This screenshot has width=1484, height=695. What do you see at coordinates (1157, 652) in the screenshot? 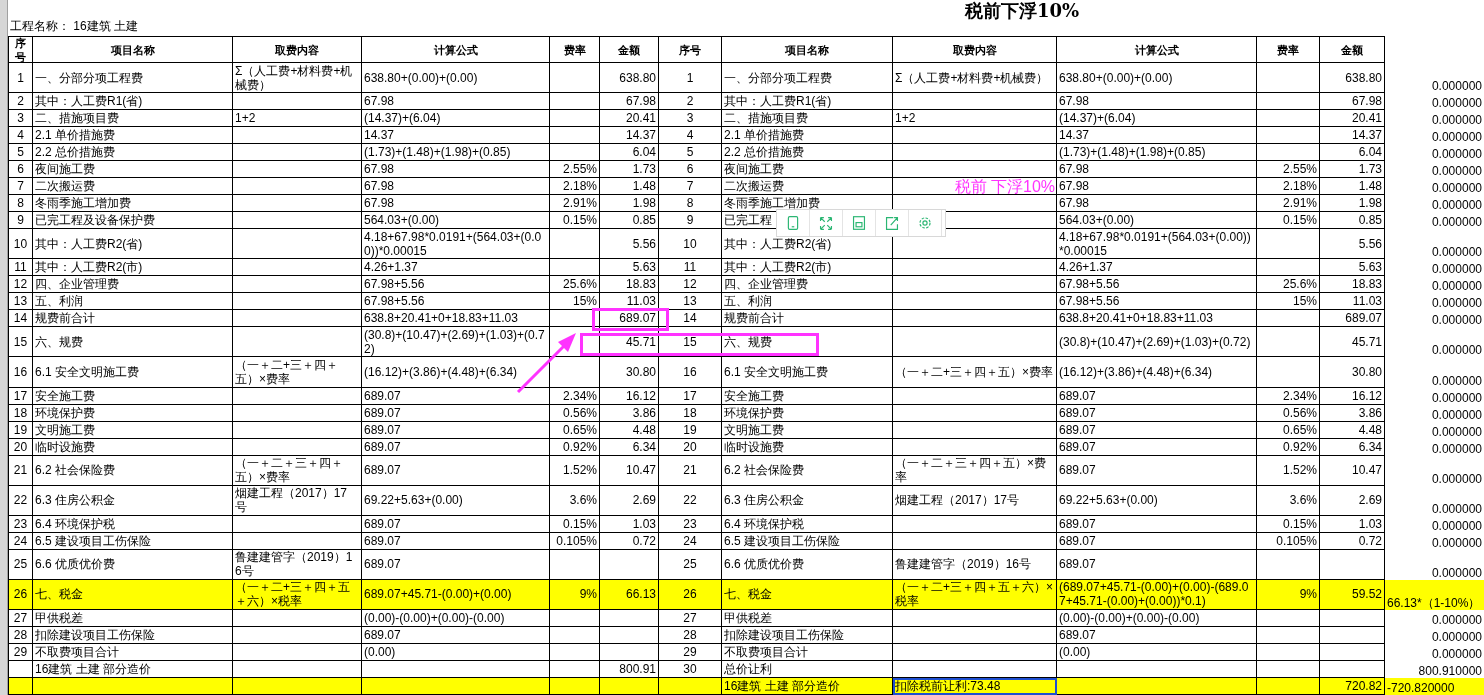
I see `table-cell: (0.00)` at bounding box center [1157, 652].